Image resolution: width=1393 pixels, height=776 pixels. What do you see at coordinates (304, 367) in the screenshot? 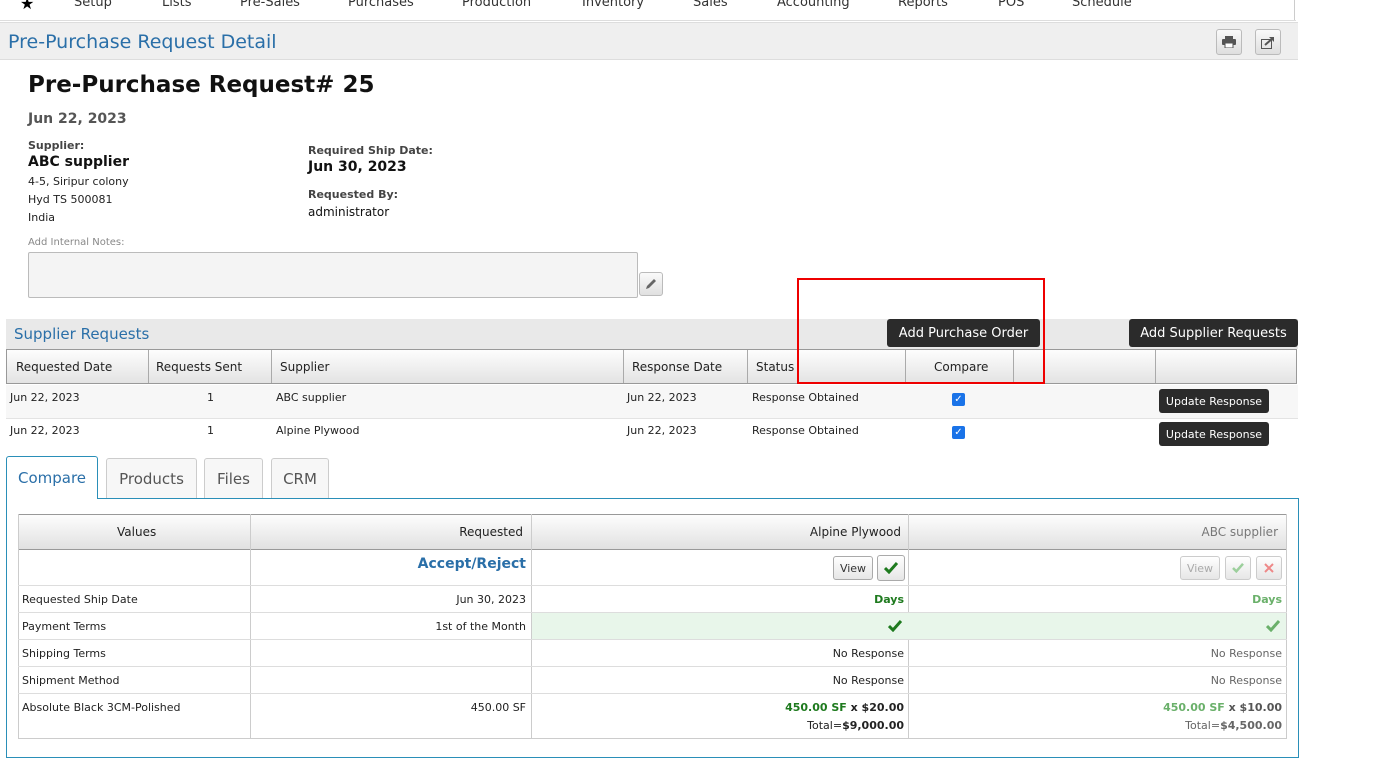
I see `col-supplier: Supplier` at bounding box center [304, 367].